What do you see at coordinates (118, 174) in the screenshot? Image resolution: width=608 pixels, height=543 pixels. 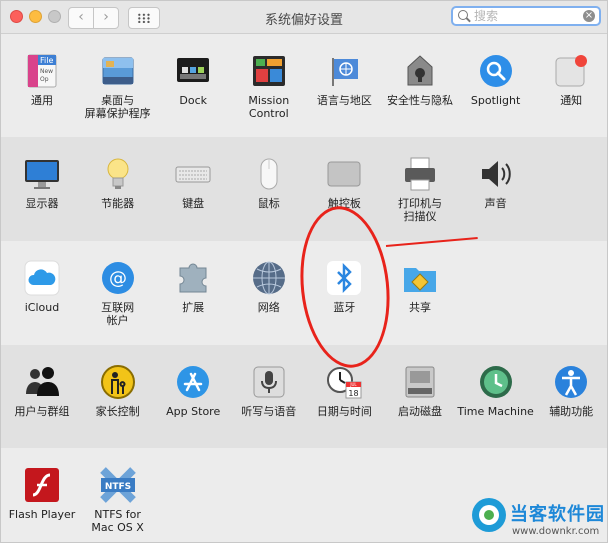 I see `energy-saver-icon` at bounding box center [118, 174].